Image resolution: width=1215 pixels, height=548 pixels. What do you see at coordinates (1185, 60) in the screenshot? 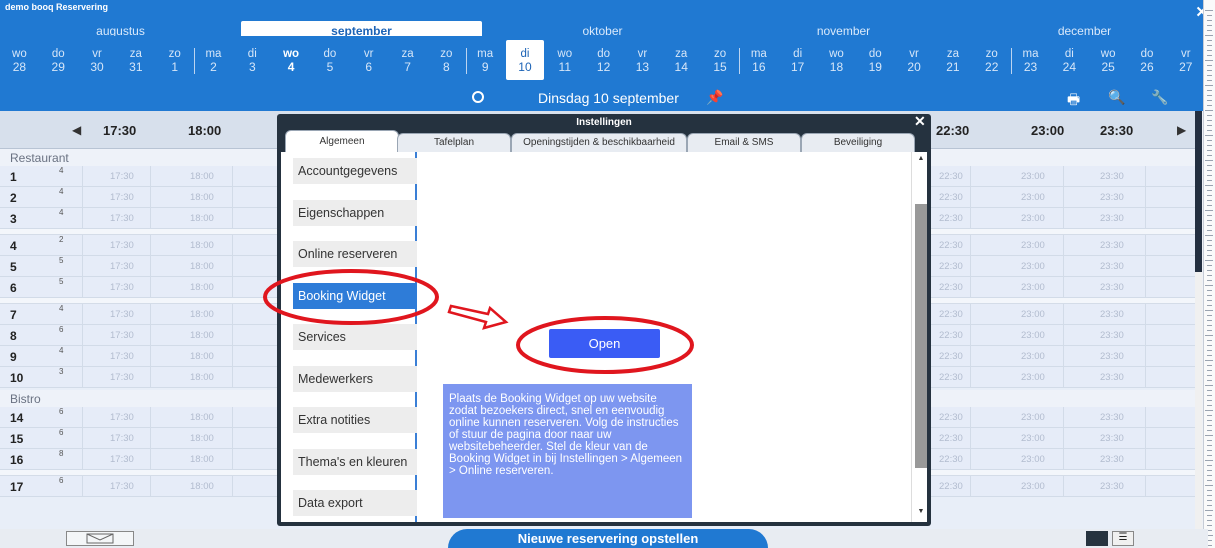
I see `day-cell: vr 27` at bounding box center [1185, 60].